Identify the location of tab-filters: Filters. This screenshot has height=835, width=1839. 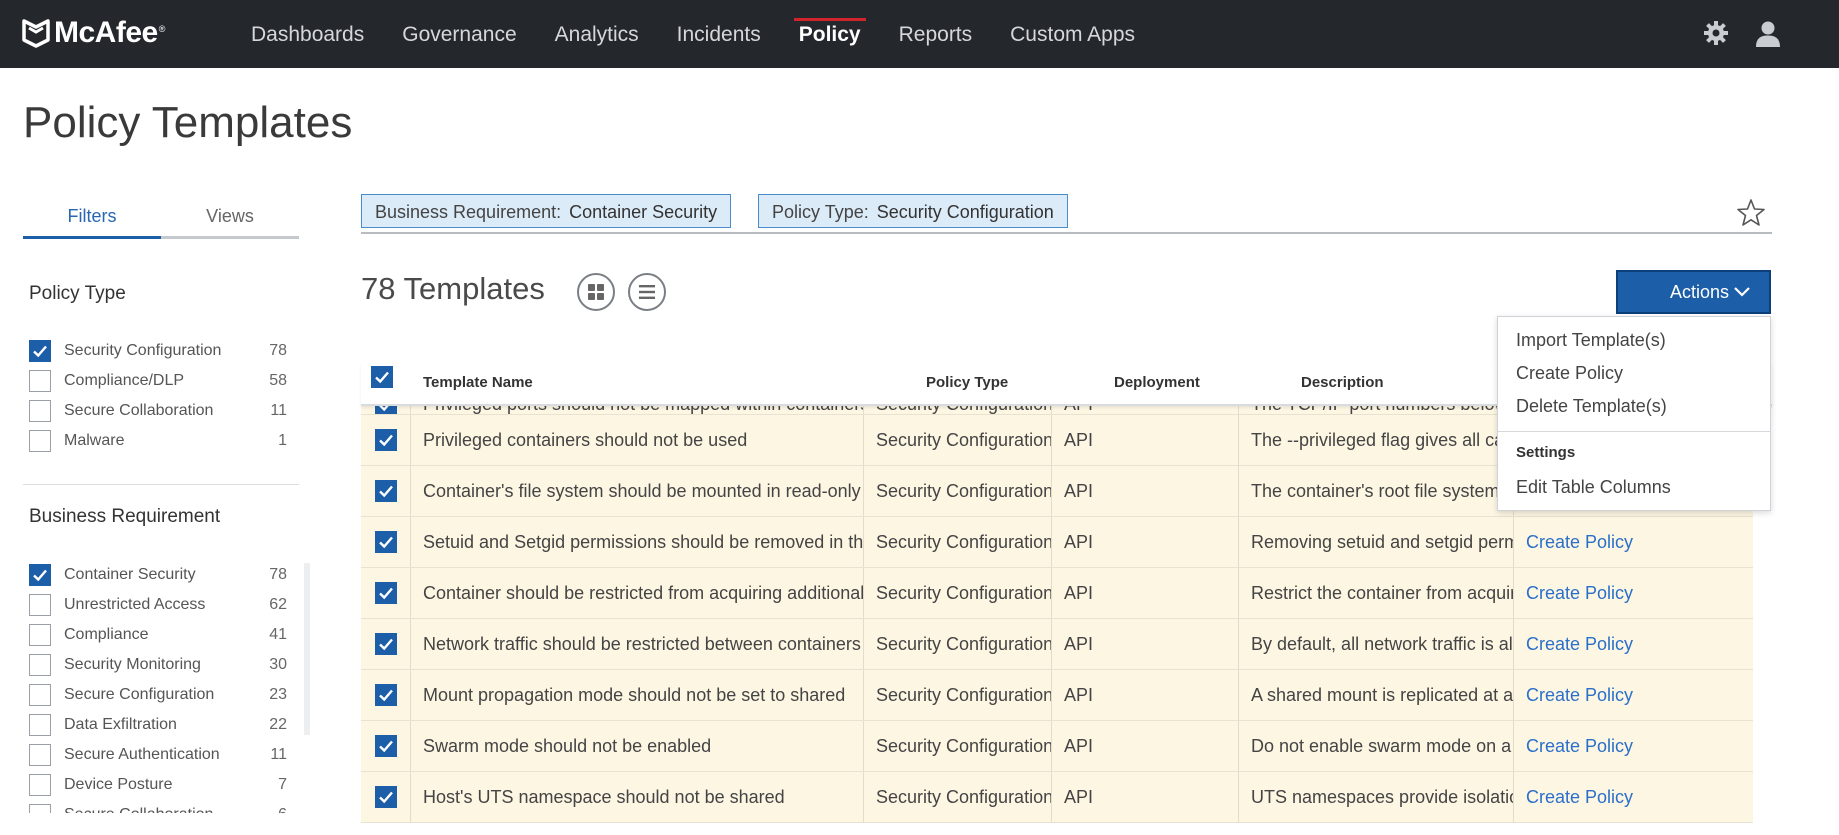
(92, 219).